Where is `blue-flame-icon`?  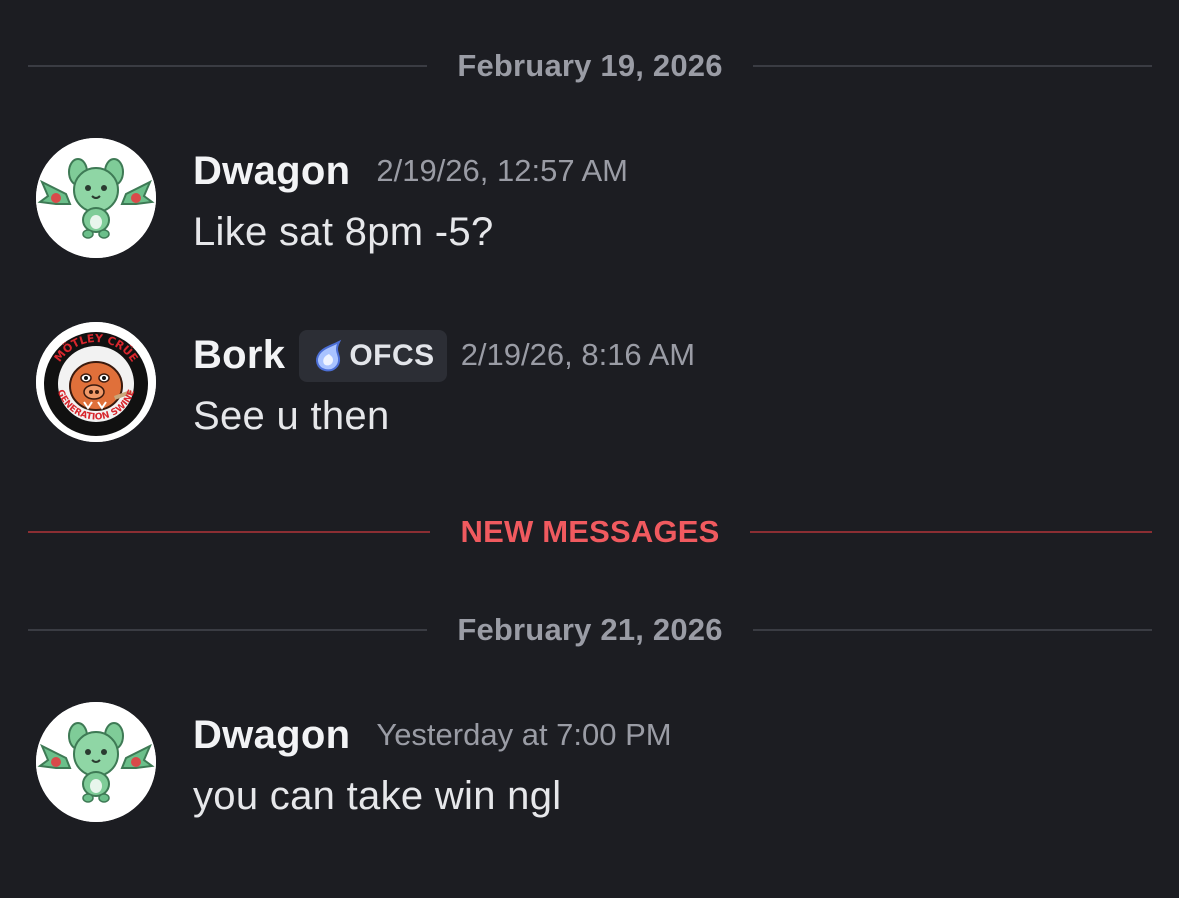 blue-flame-icon is located at coordinates (329, 355).